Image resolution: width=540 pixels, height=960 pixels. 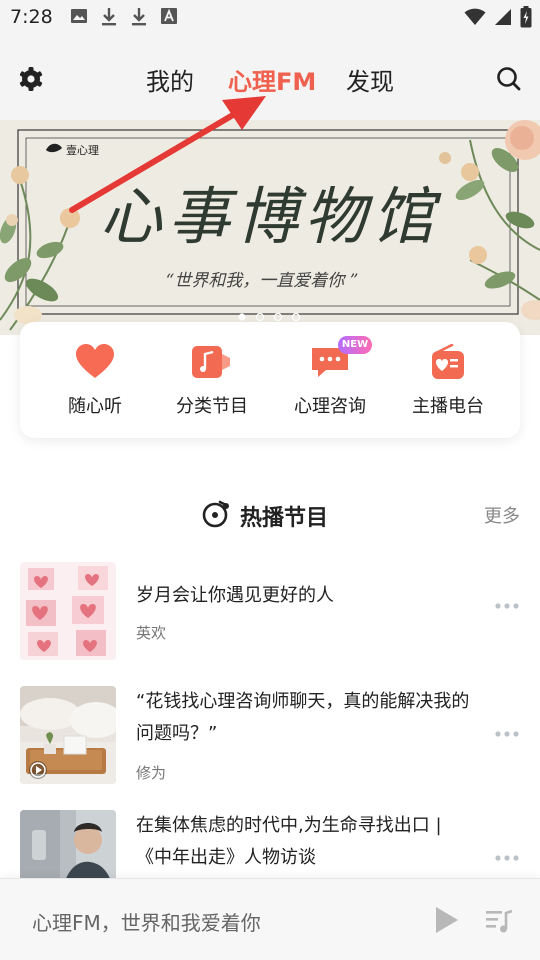 What do you see at coordinates (211, 362) in the screenshot?
I see `music-note-icon` at bounding box center [211, 362].